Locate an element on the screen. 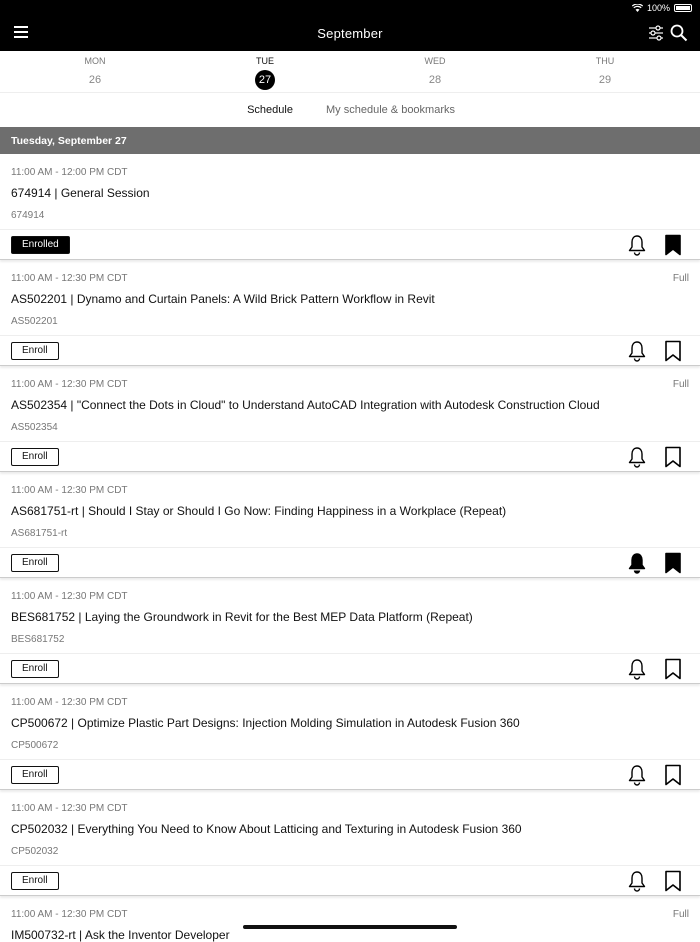 The width and height of the screenshot is (700, 942). day-mon: MON 26 is located at coordinates (95, 71).